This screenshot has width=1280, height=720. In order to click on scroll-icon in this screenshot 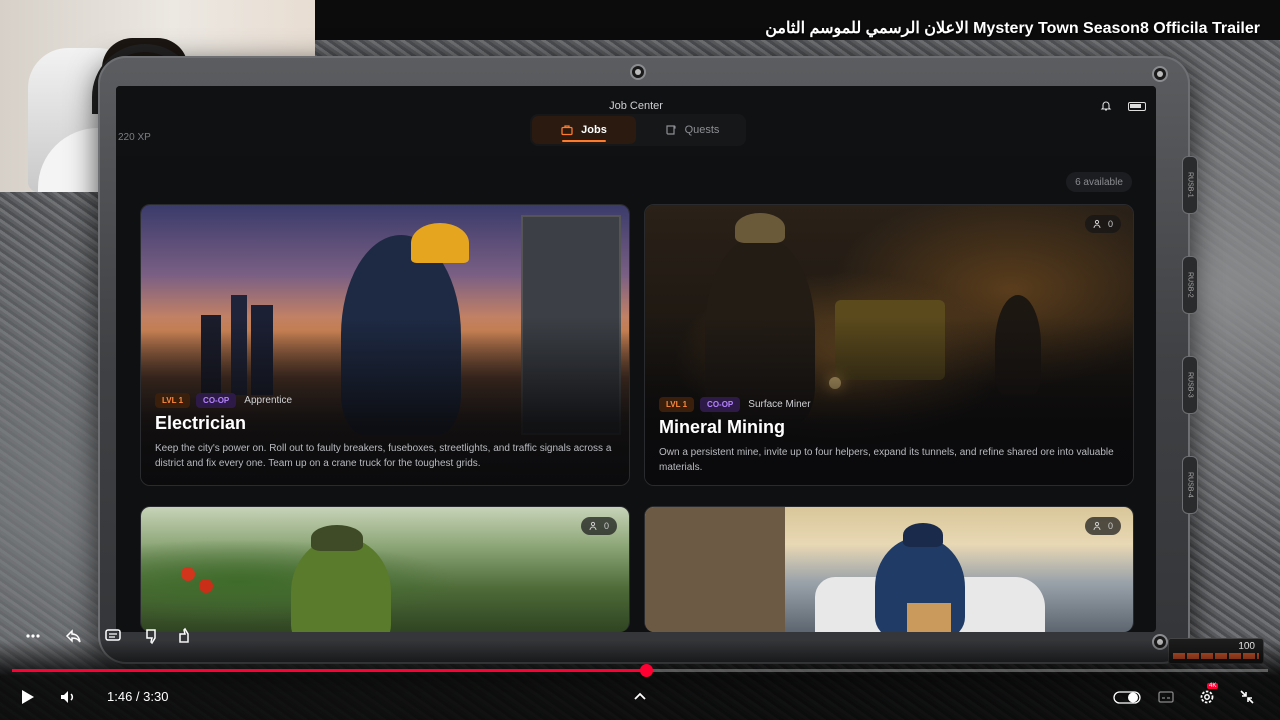, I will do `click(670, 130)`.